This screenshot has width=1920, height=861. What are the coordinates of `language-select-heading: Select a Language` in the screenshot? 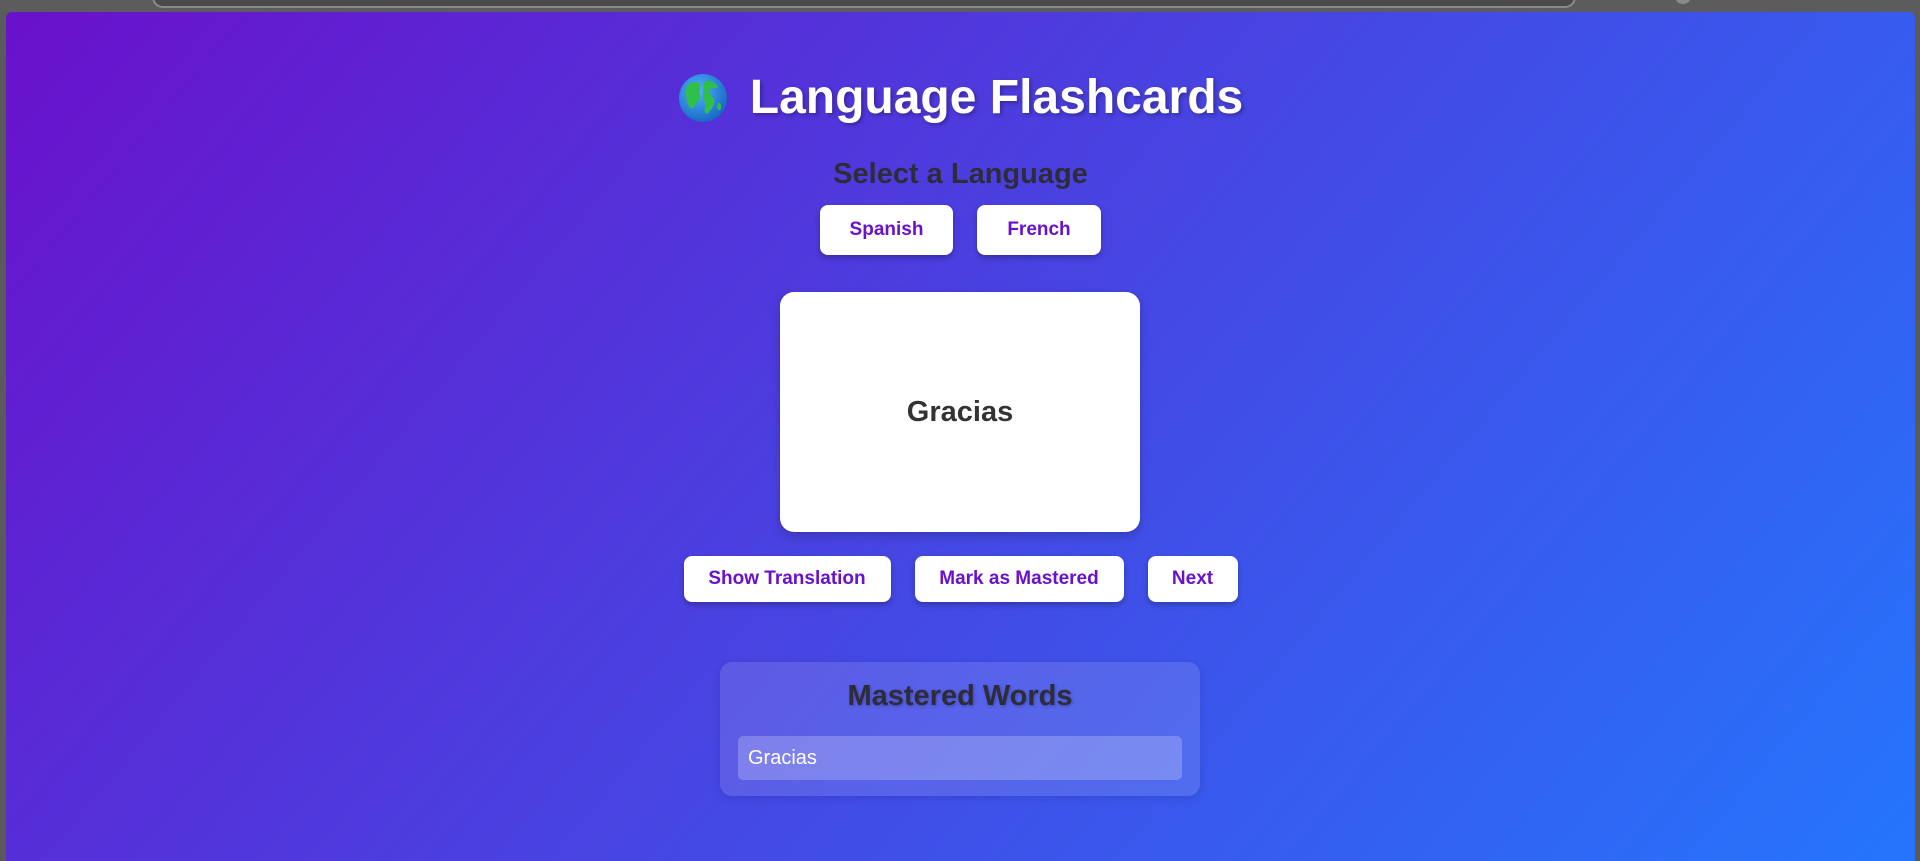 It's located at (960, 174).